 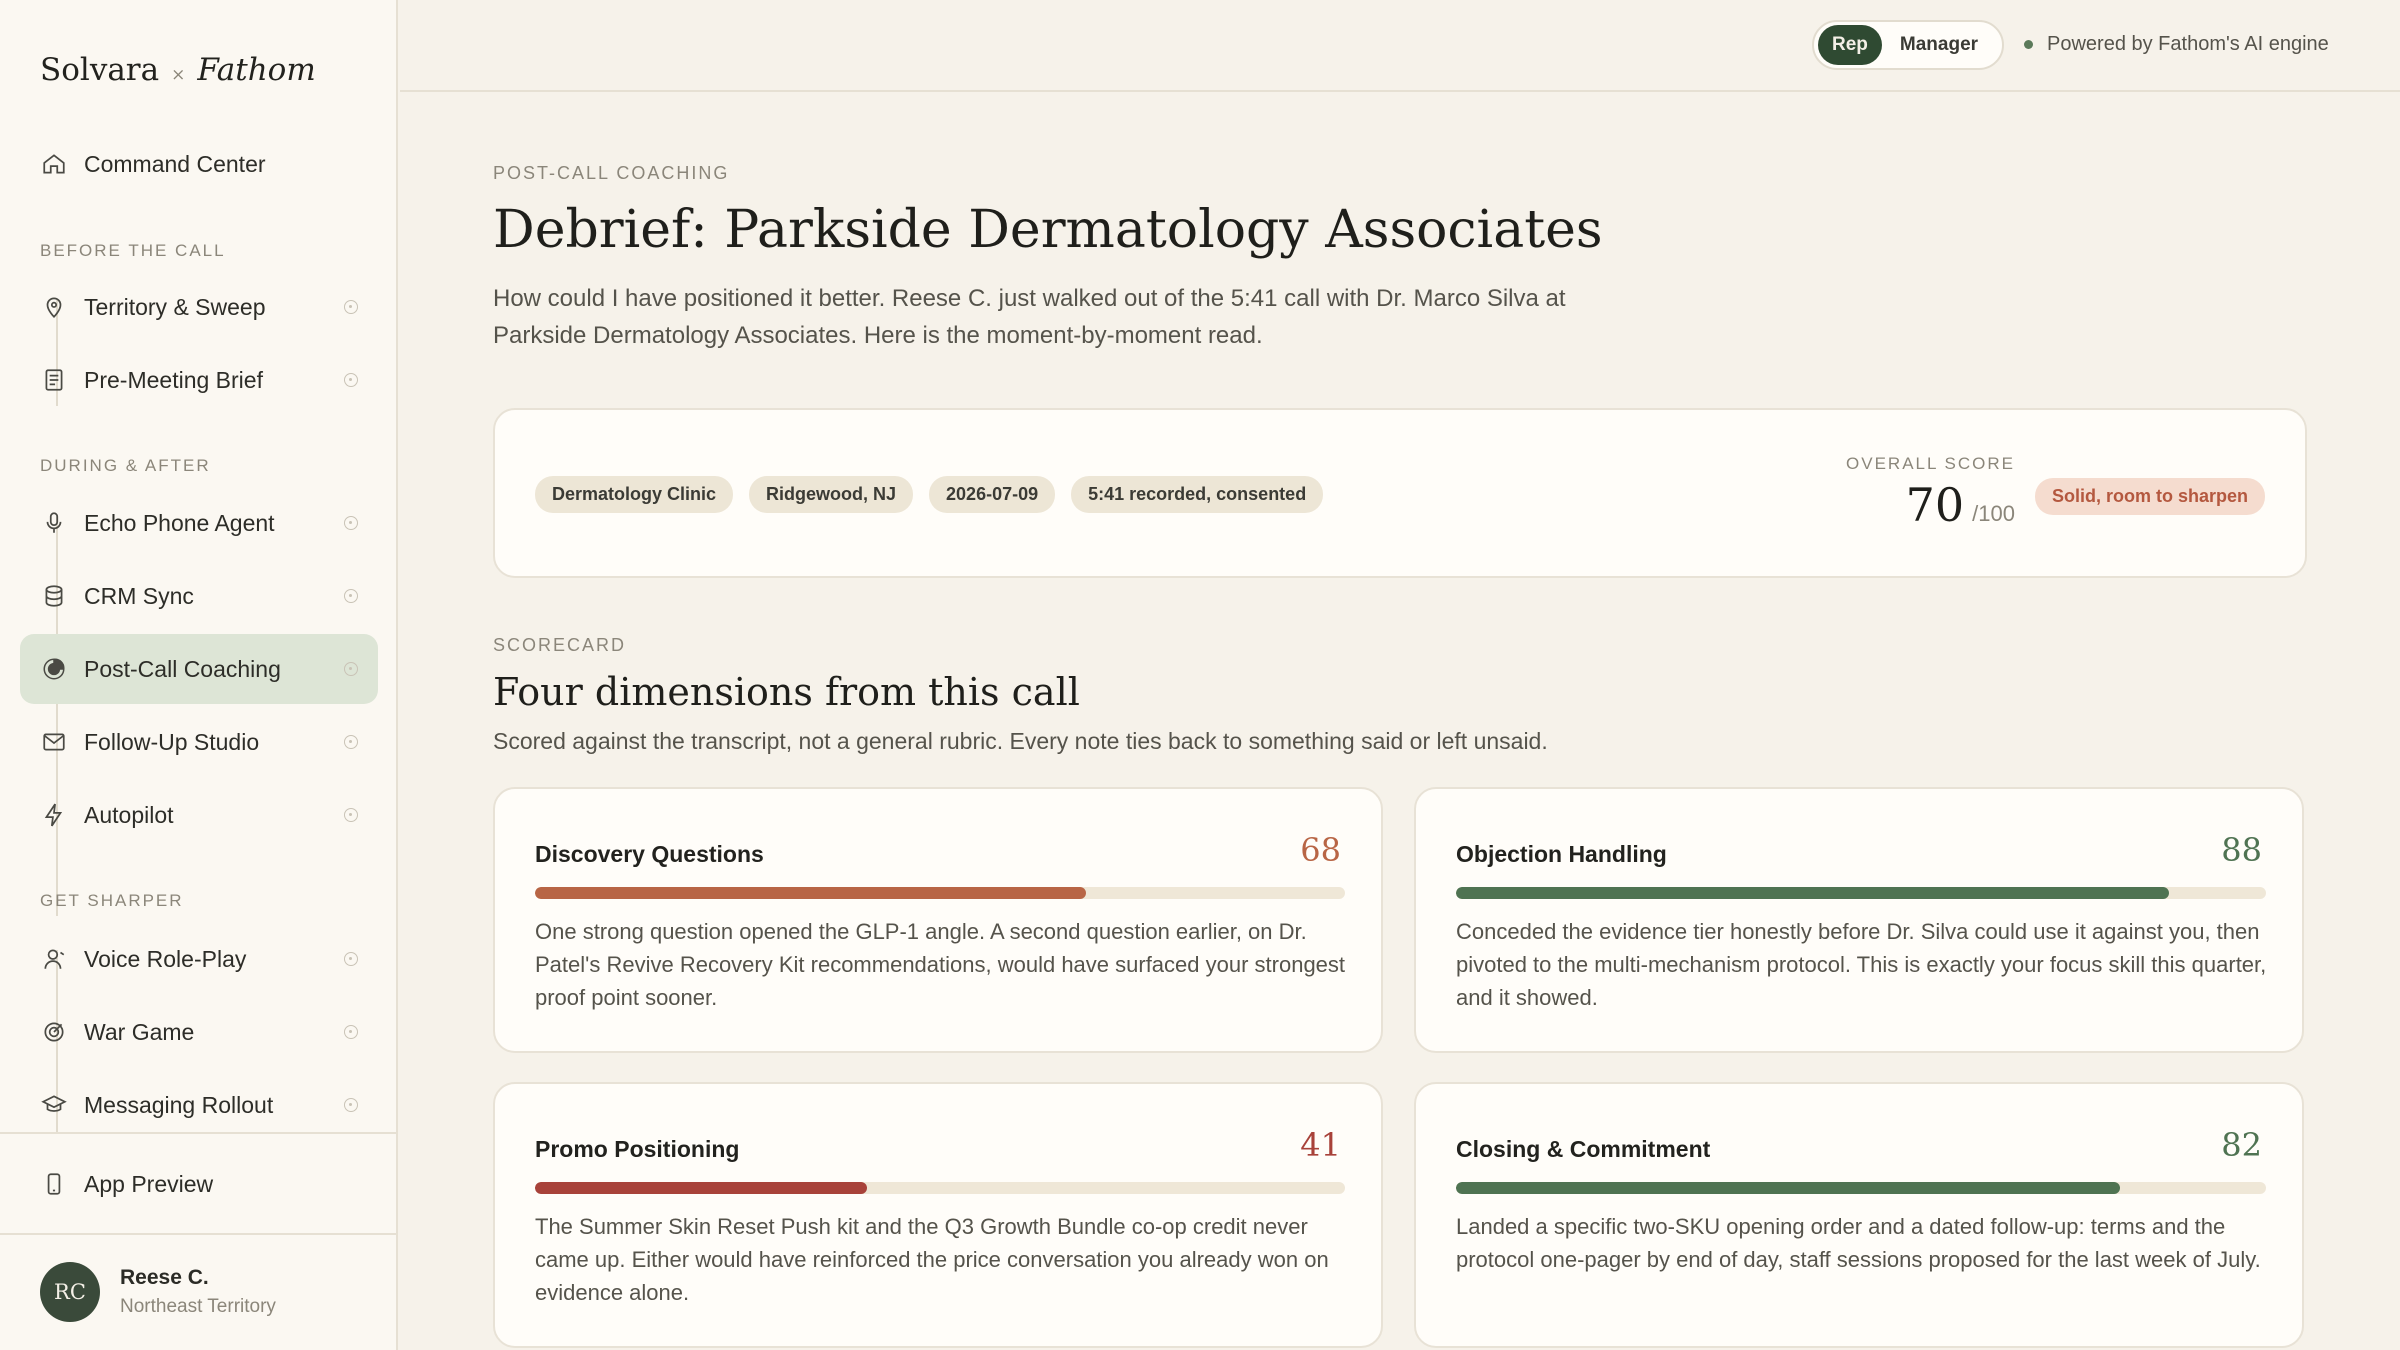 I want to click on mail-icon, so click(x=54, y=742).